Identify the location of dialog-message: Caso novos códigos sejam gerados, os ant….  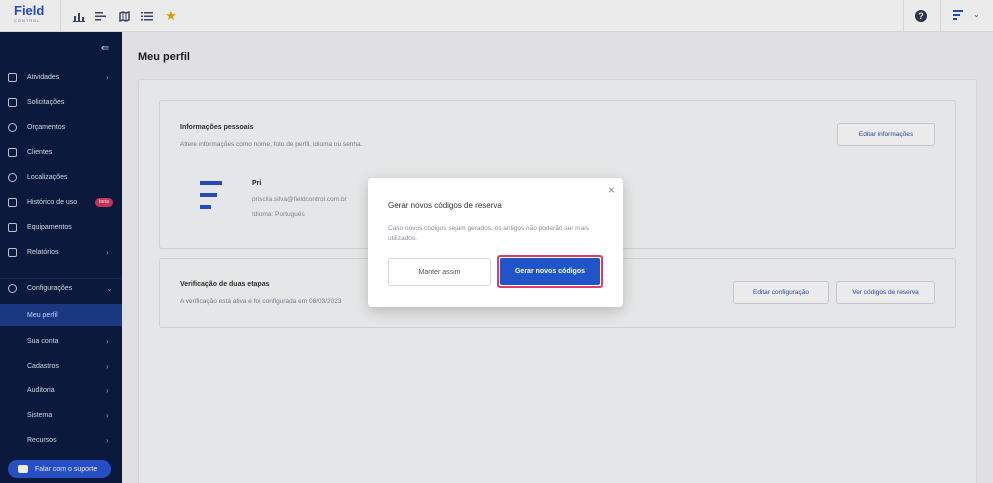
(488, 233).